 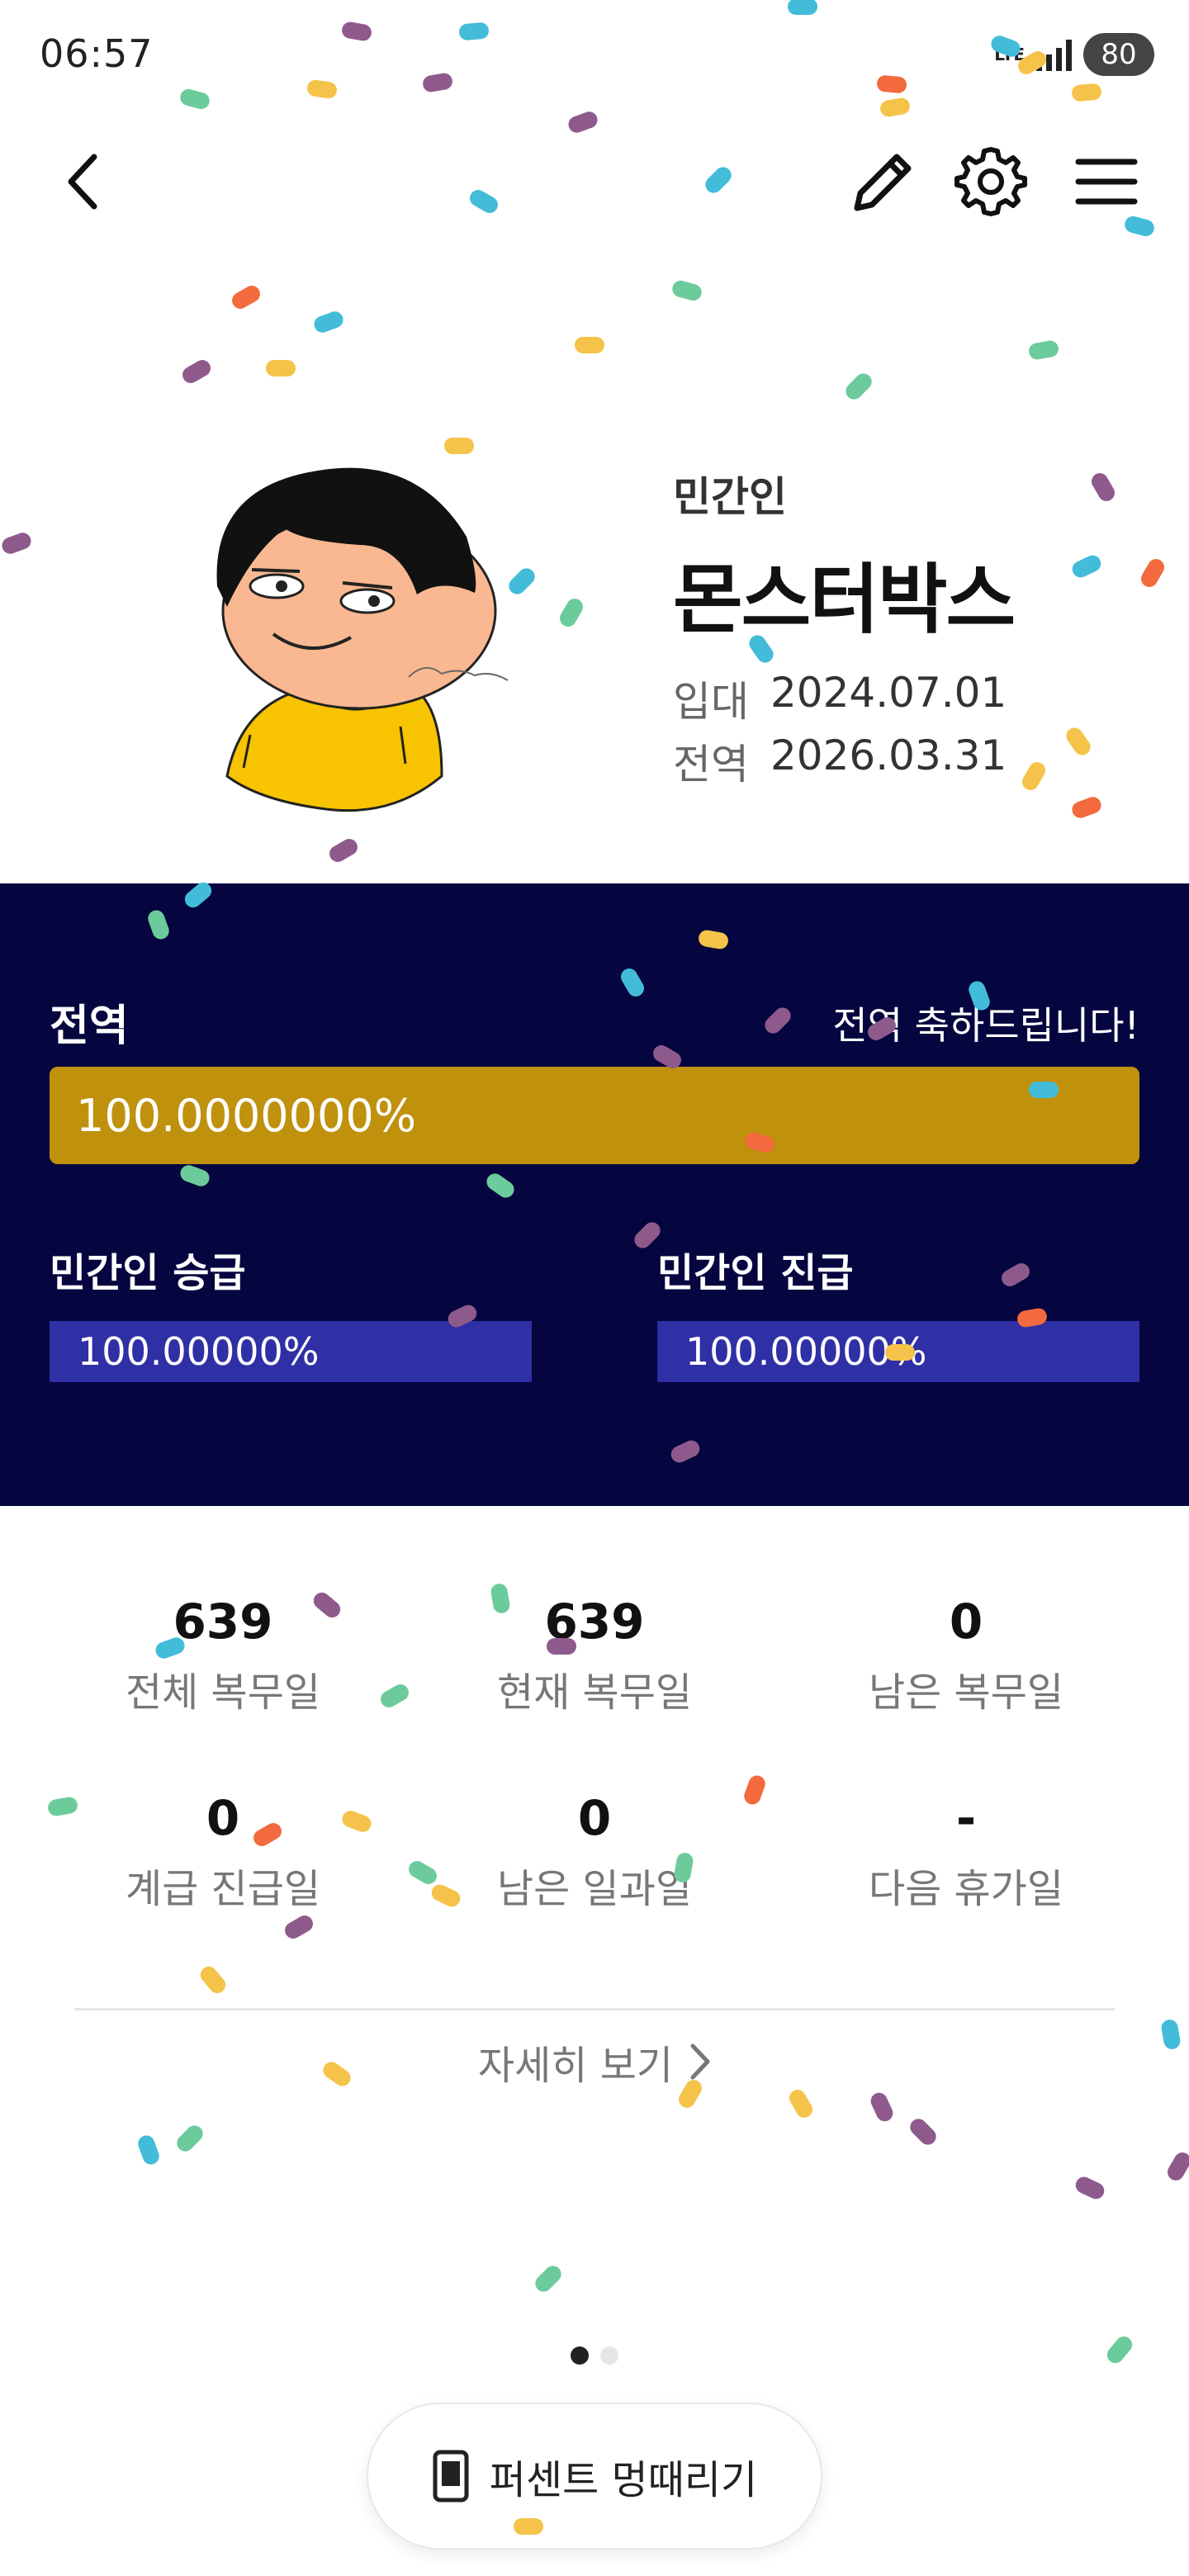 What do you see at coordinates (223, 1692) in the screenshot?
I see `stat-label: 전체 복무일` at bounding box center [223, 1692].